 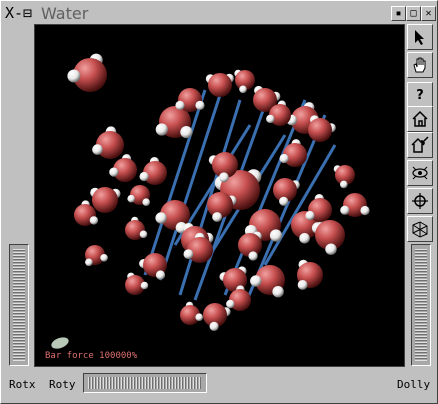 I want to click on dolly-thumbwheel, so click(x=421, y=305).